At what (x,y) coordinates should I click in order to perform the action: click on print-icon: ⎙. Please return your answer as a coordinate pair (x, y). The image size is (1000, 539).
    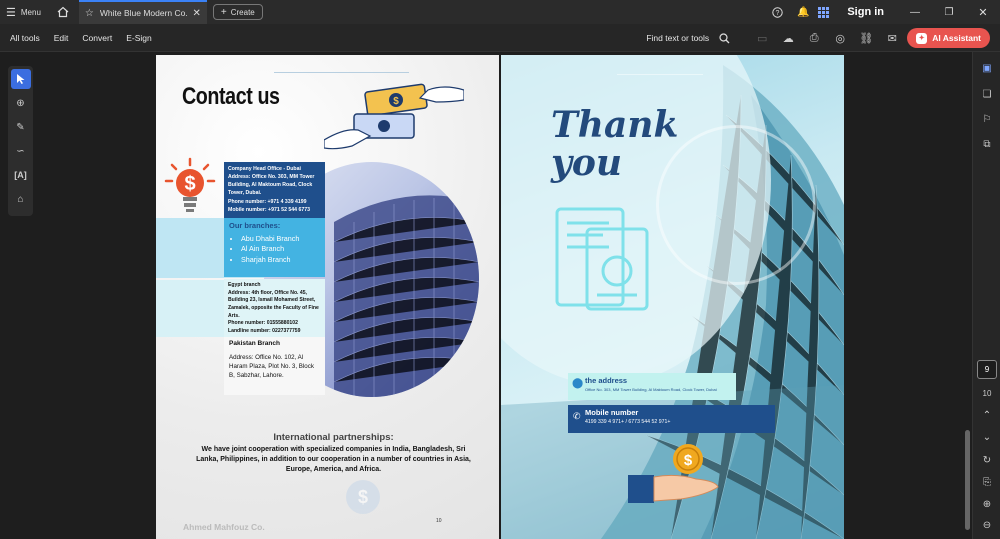
    Looking at the image, I should click on (814, 38).